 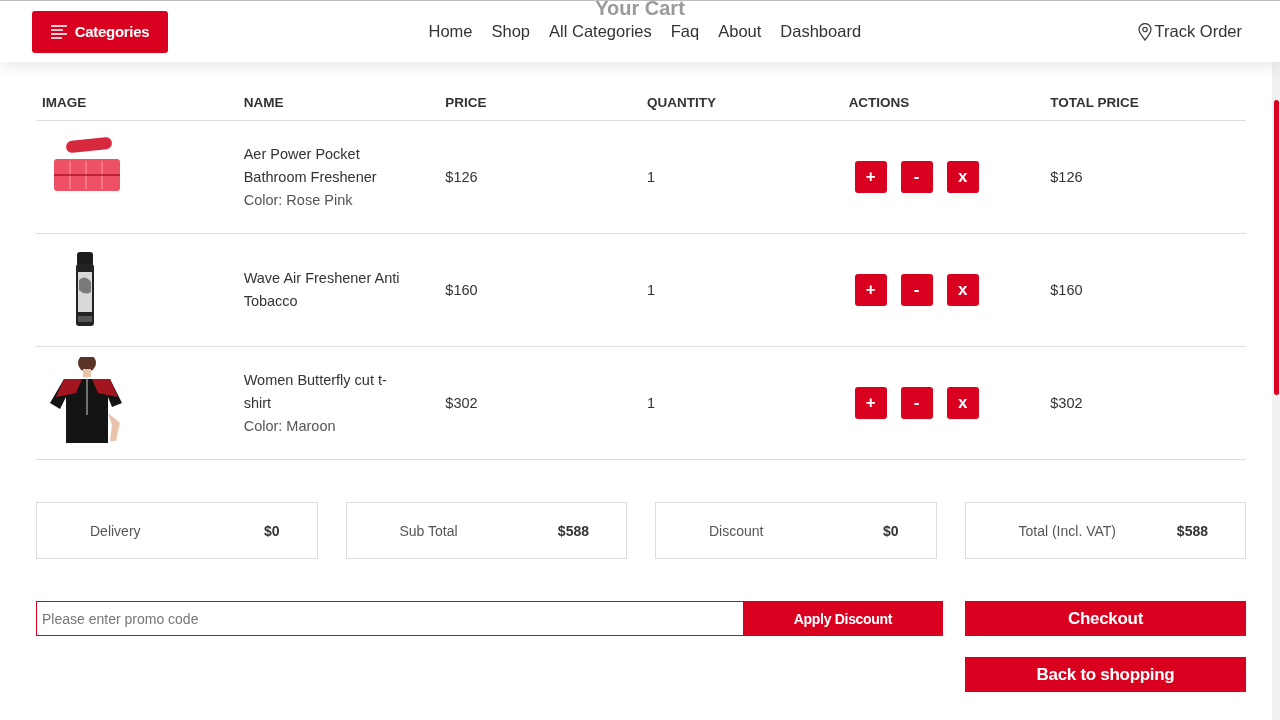 What do you see at coordinates (741, 102) in the screenshot?
I see `column-header: QUANTITY` at bounding box center [741, 102].